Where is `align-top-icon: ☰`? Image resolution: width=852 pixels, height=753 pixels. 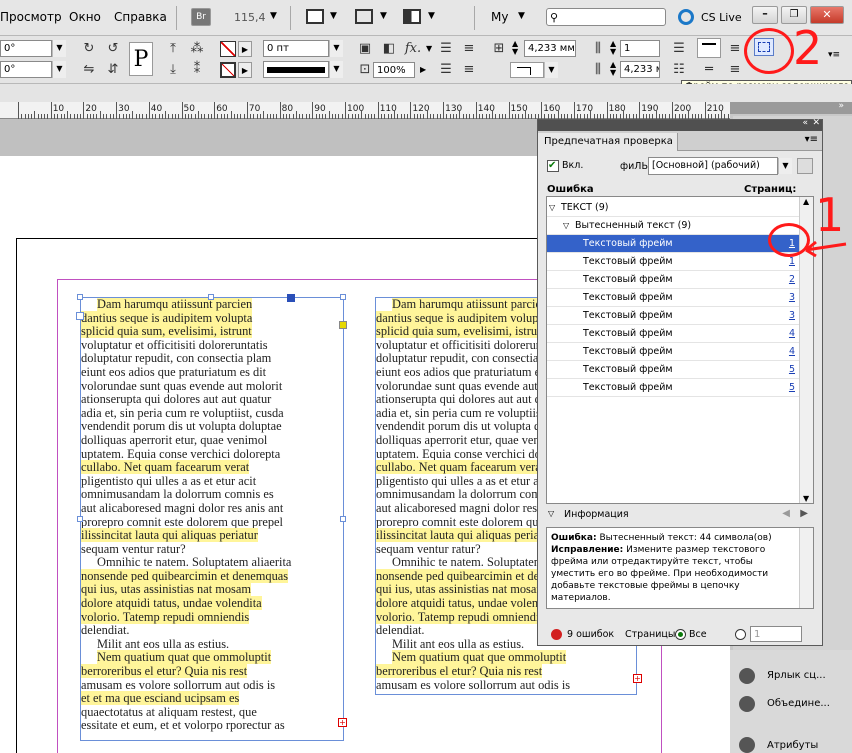 align-top-icon: ☰ is located at coordinates (446, 49).